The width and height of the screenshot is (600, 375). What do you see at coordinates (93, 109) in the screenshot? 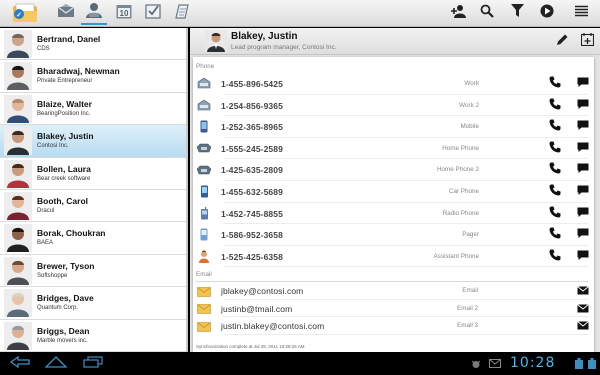
I see `contact-list-item: Blaize, Walter BearingPosition Inc.` at bounding box center [93, 109].